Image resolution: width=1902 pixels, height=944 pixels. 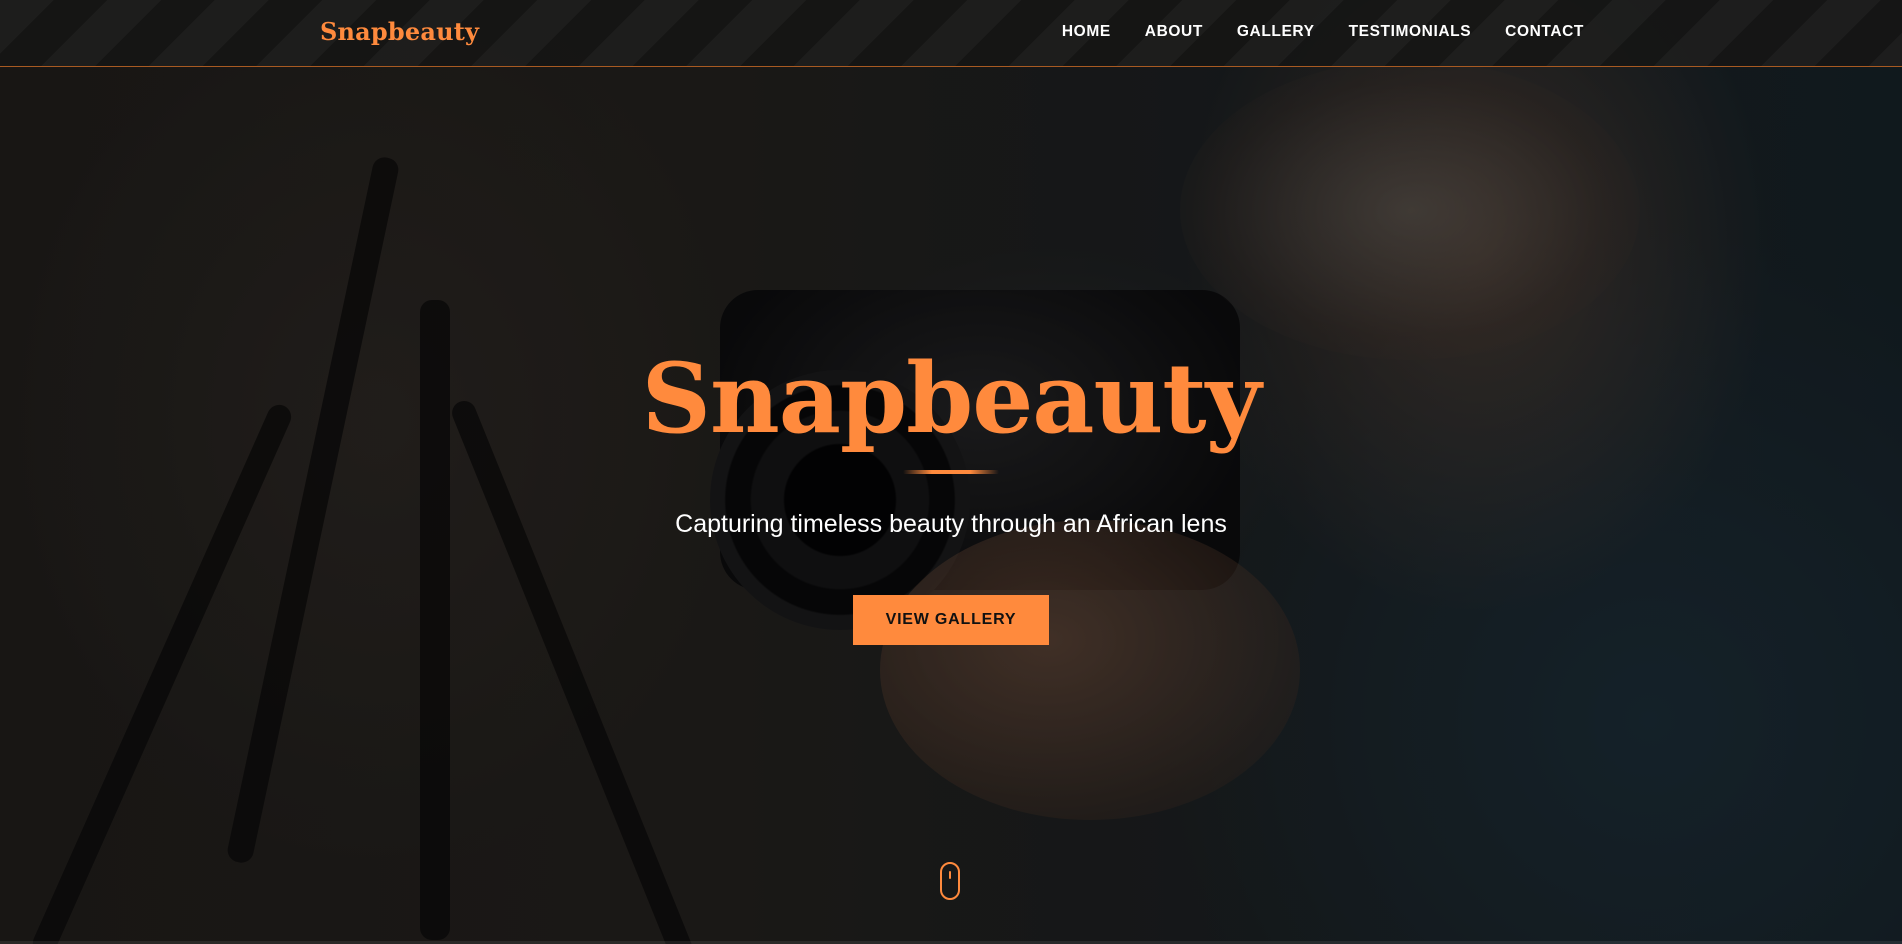 What do you see at coordinates (1323, 32) in the screenshot?
I see `nav-links: HOME ABOUT GALLERY TESTIMONIALS CONTACT` at bounding box center [1323, 32].